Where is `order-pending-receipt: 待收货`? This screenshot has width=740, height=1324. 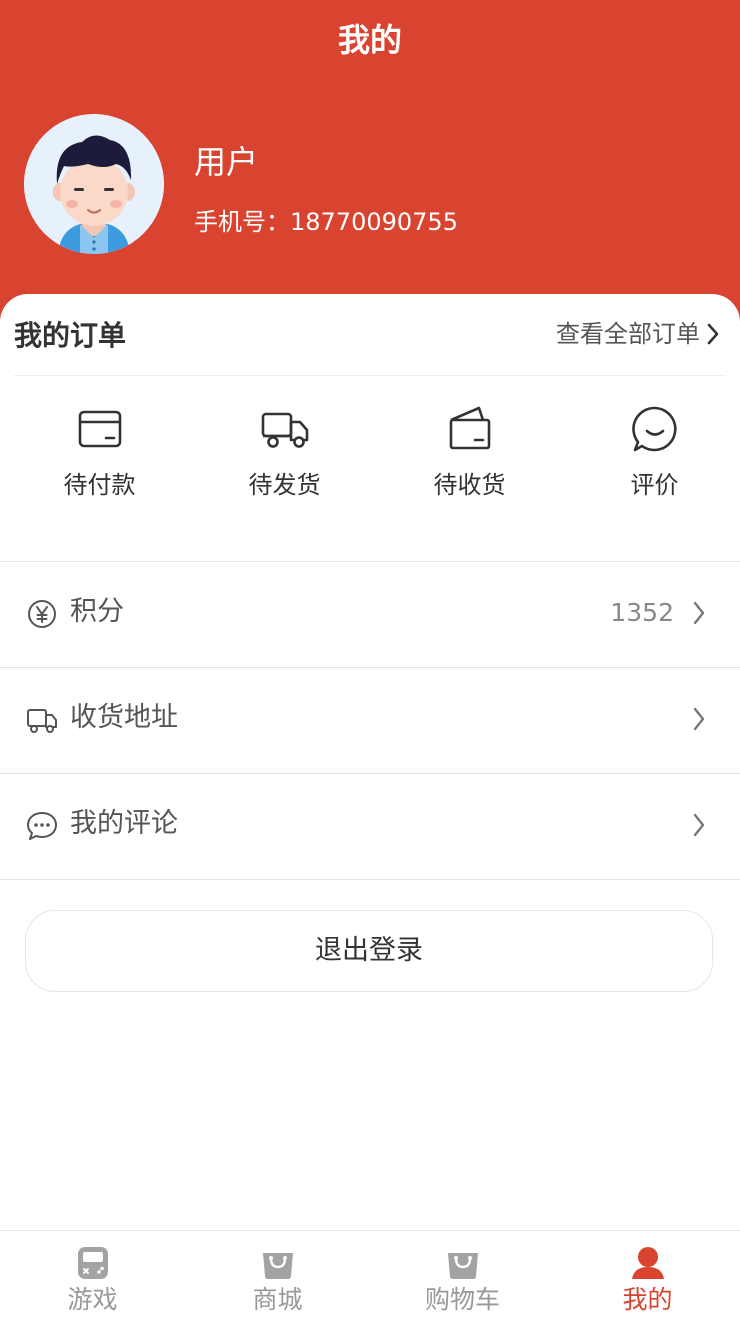
order-pending-receipt: 待收货 is located at coordinates (469, 459).